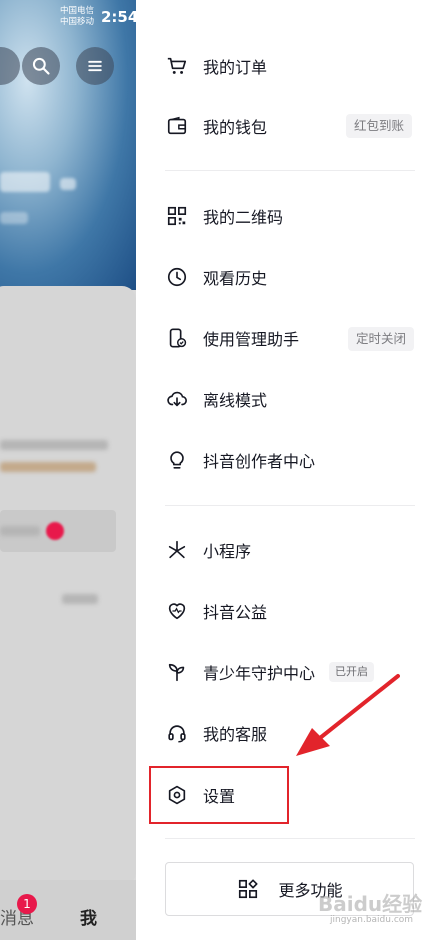 The height and width of the screenshot is (940, 444). What do you see at coordinates (68, 184) in the screenshot?
I see `blurred-tag` at bounding box center [68, 184].